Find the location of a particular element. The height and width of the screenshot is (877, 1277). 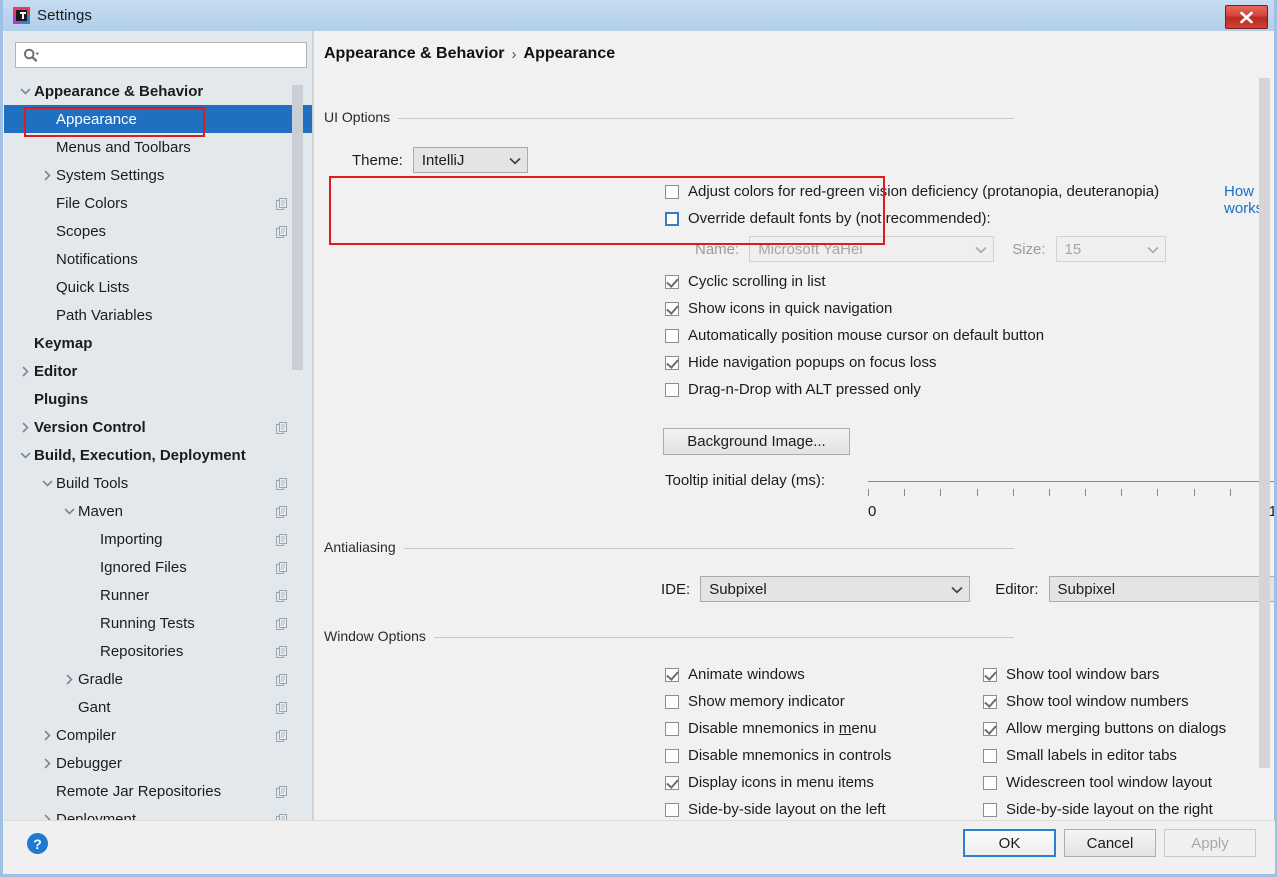

sidebar-item-scopes: Scopes is located at coordinates (159, 231).